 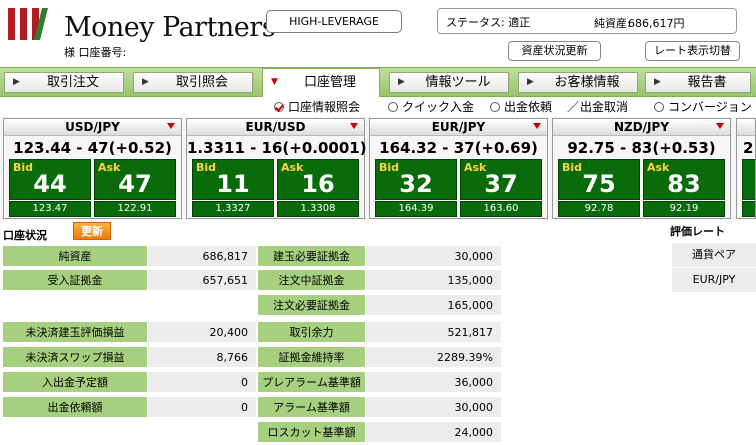 What do you see at coordinates (95, 52) in the screenshot?
I see `account-number-line: 様 口座番号:` at bounding box center [95, 52].